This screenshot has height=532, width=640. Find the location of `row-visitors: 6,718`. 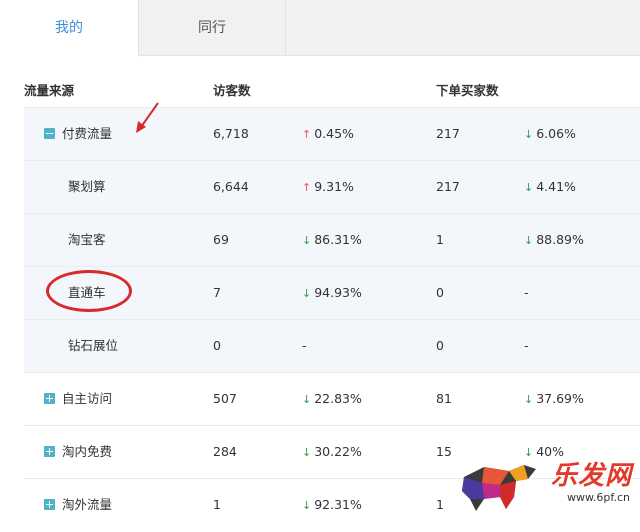

row-visitors: 6,718 is located at coordinates (231, 133).